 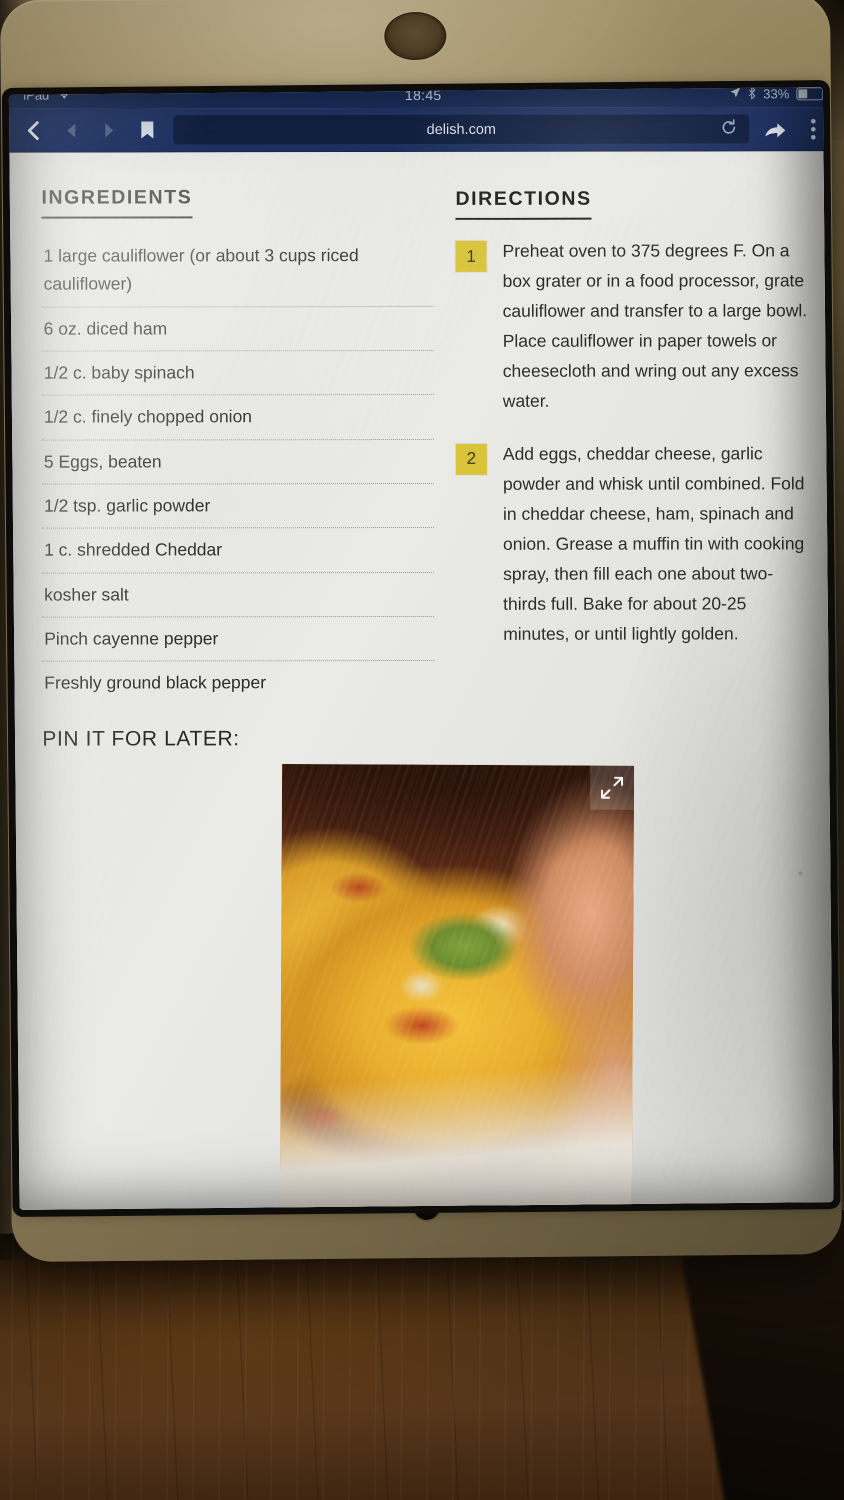 I want to click on location-arrow-icon, so click(x=735, y=94).